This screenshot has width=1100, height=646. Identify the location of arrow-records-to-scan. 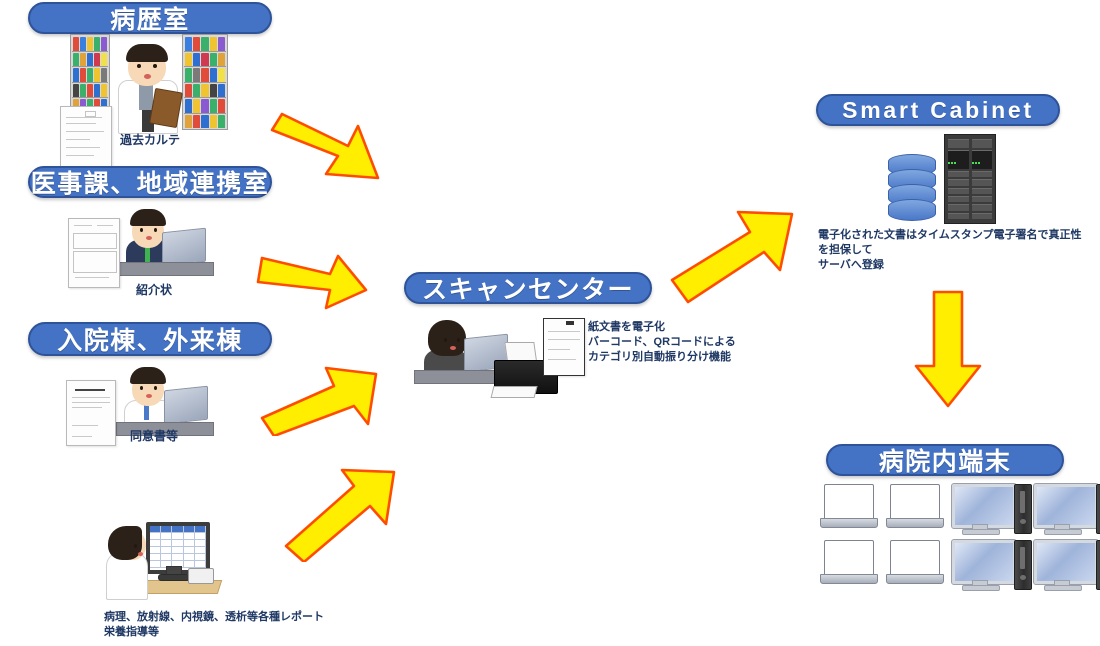
(325, 146).